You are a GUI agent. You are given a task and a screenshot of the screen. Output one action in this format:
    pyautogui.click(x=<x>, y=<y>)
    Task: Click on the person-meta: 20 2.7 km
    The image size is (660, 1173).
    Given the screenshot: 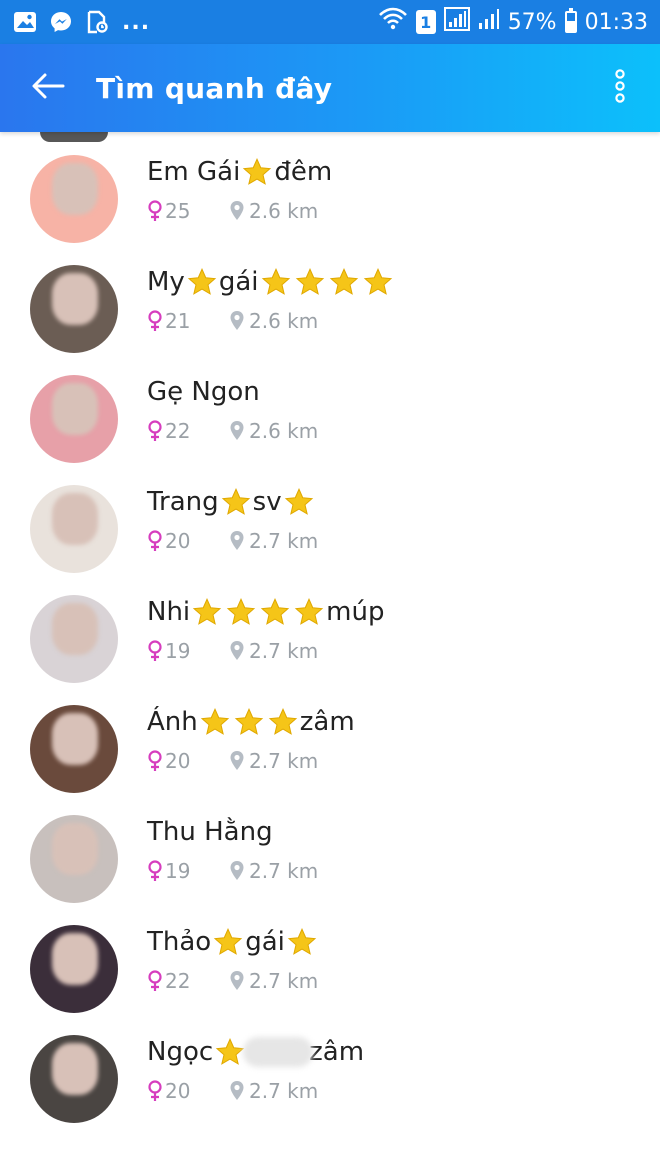 What is the action you would take?
    pyautogui.click(x=251, y=761)
    